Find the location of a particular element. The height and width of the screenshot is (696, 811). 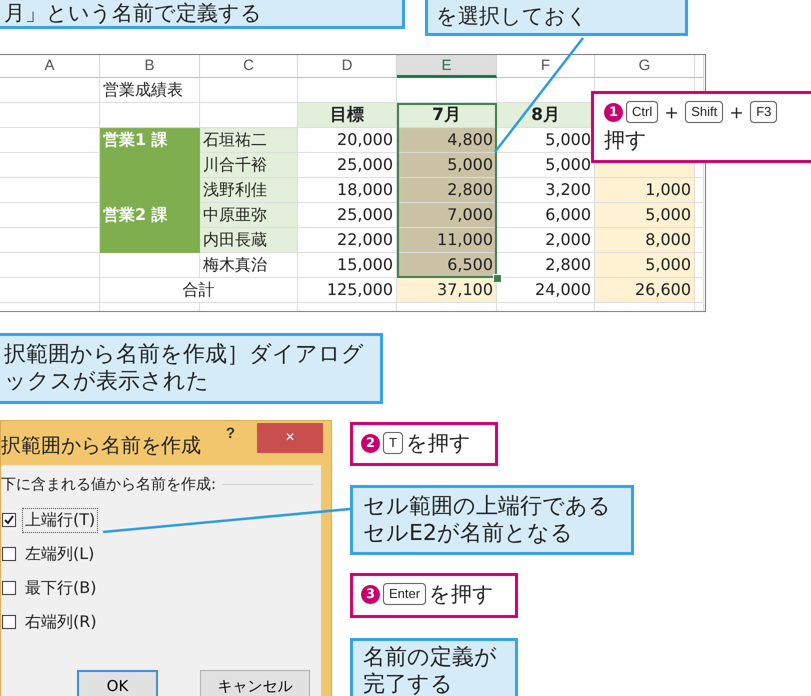

step-text: 押す is located at coordinates (625, 140).